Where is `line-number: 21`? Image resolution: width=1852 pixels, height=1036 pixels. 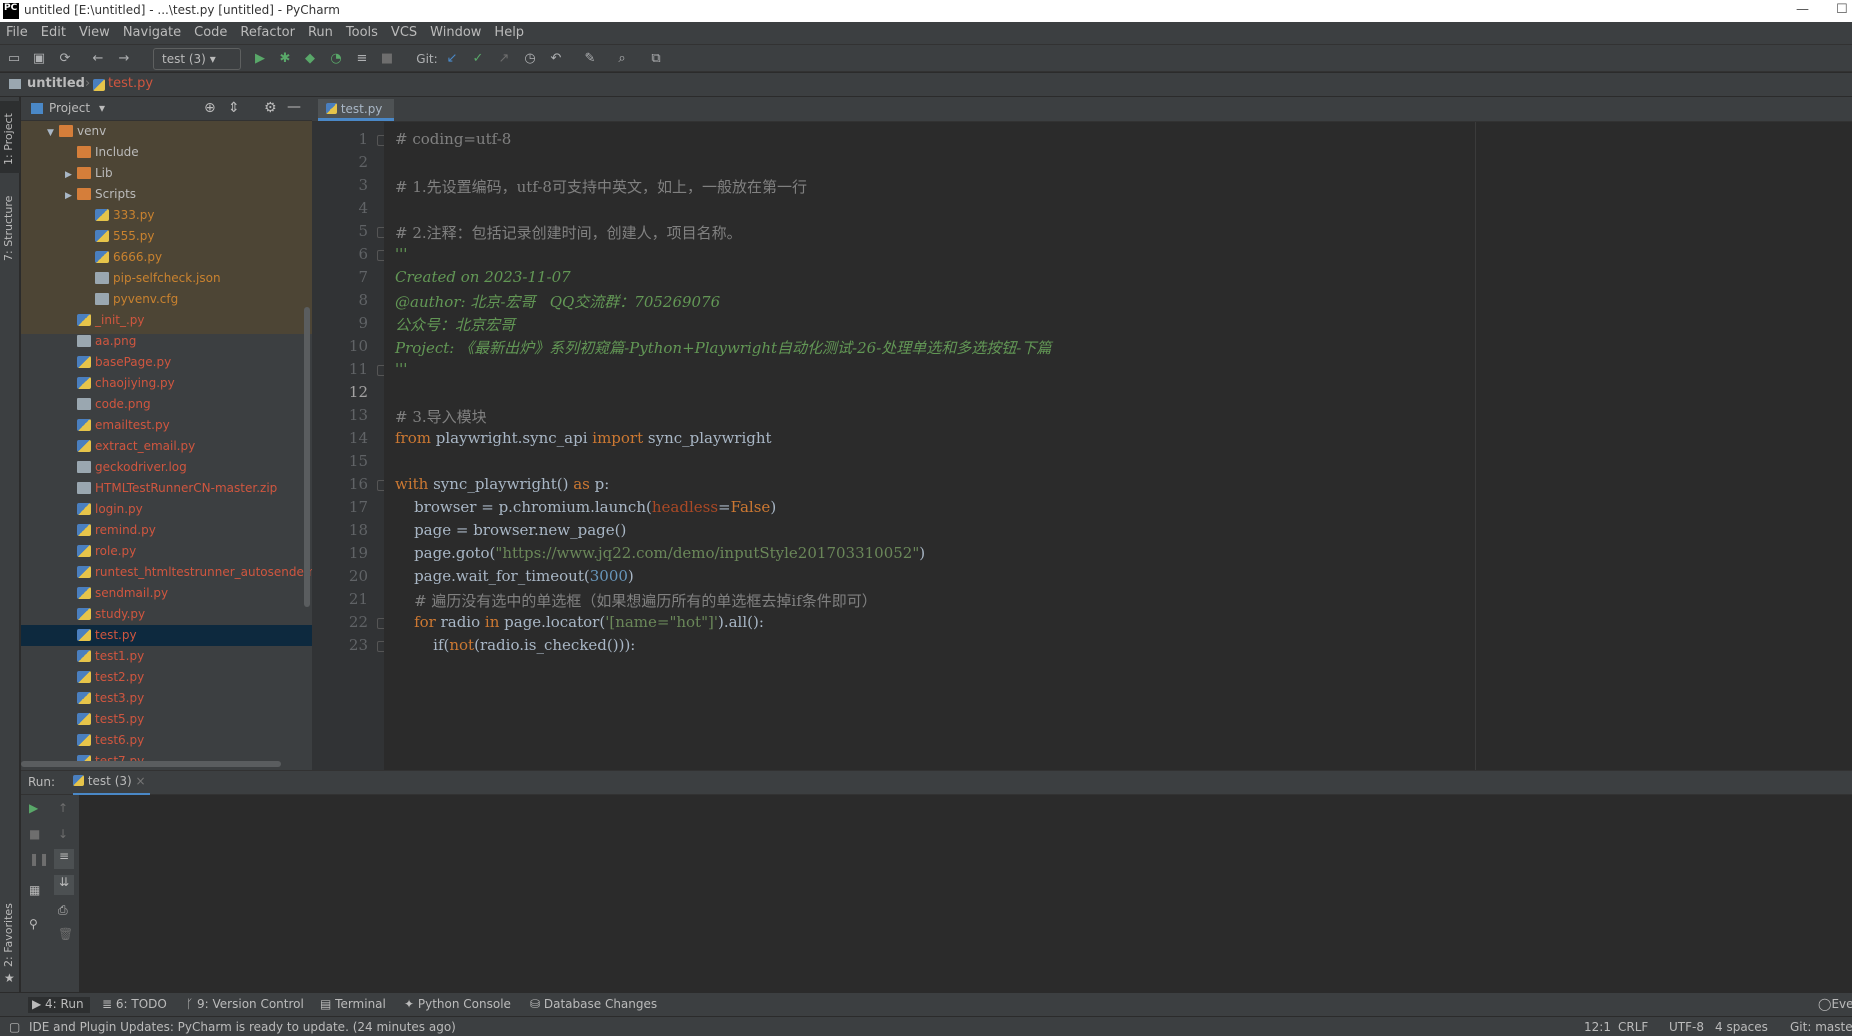 line-number: 21 is located at coordinates (340, 599).